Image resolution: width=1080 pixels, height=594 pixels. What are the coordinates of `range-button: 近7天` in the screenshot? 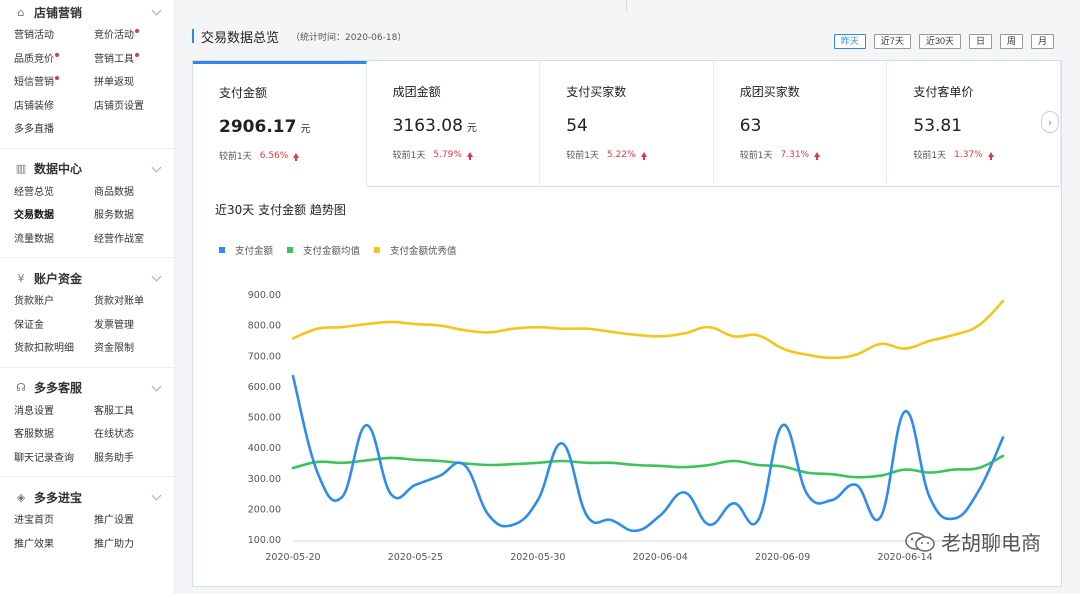 It's located at (892, 41).